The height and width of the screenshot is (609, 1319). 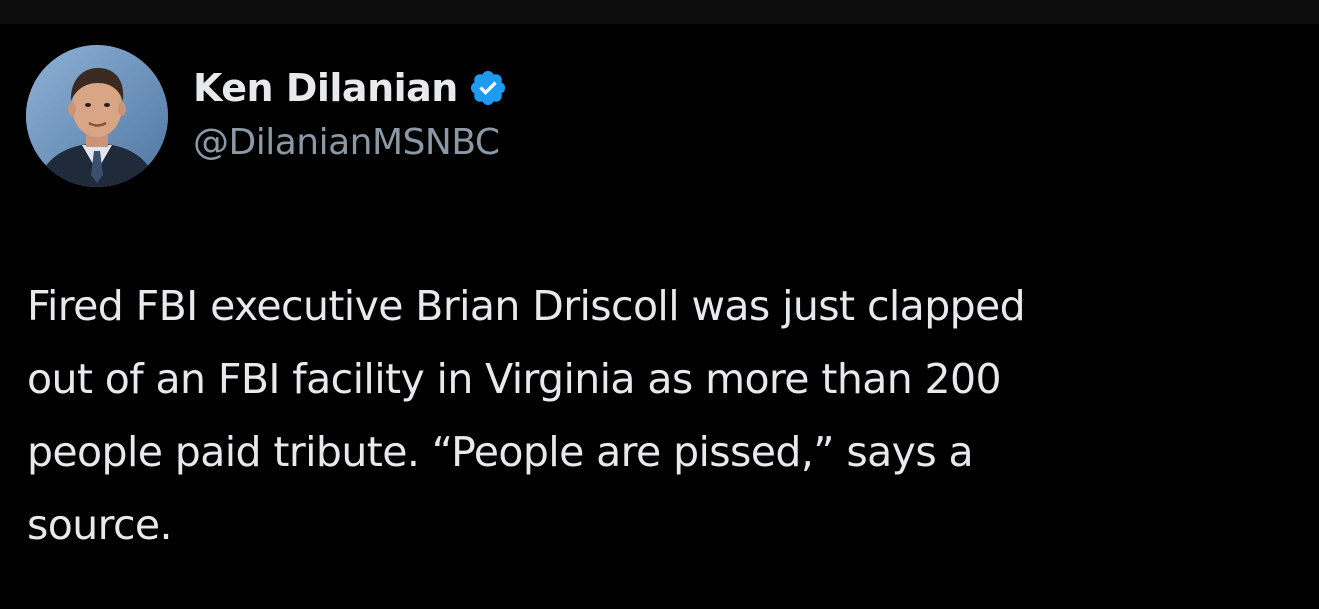 What do you see at coordinates (346, 142) in the screenshot?
I see `user-handle: @DilanianMSNBC` at bounding box center [346, 142].